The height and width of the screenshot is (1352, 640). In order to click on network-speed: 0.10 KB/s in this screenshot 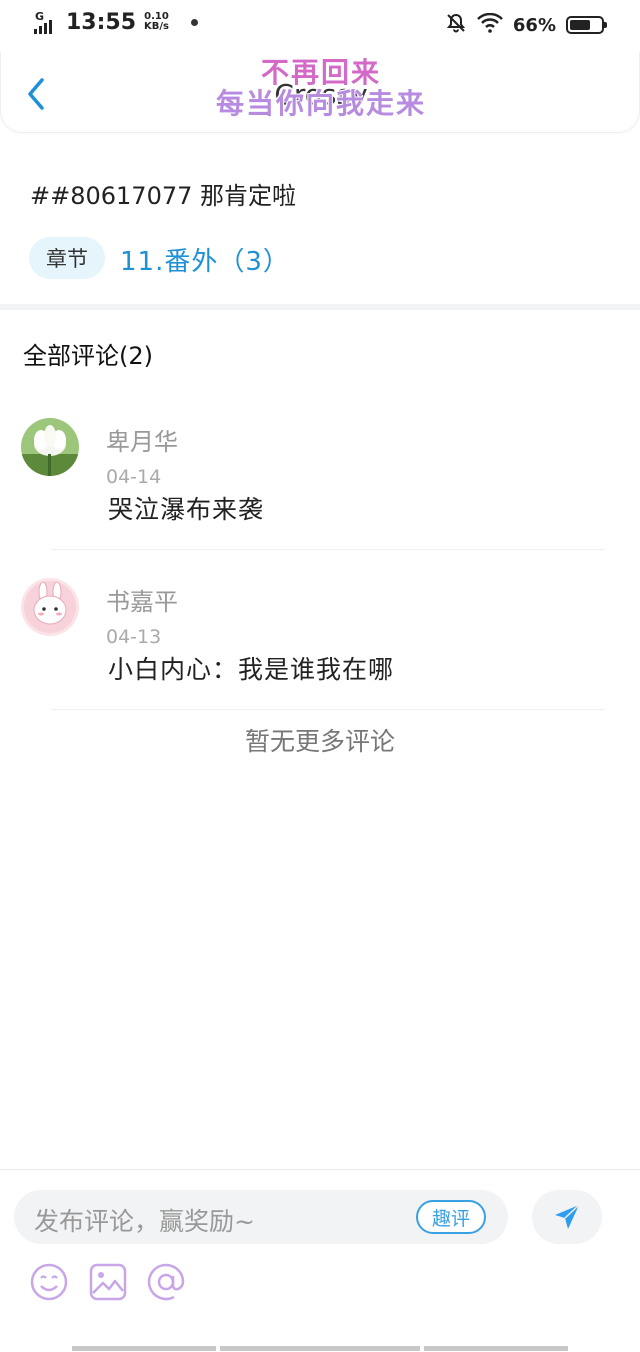, I will do `click(156, 22)`.